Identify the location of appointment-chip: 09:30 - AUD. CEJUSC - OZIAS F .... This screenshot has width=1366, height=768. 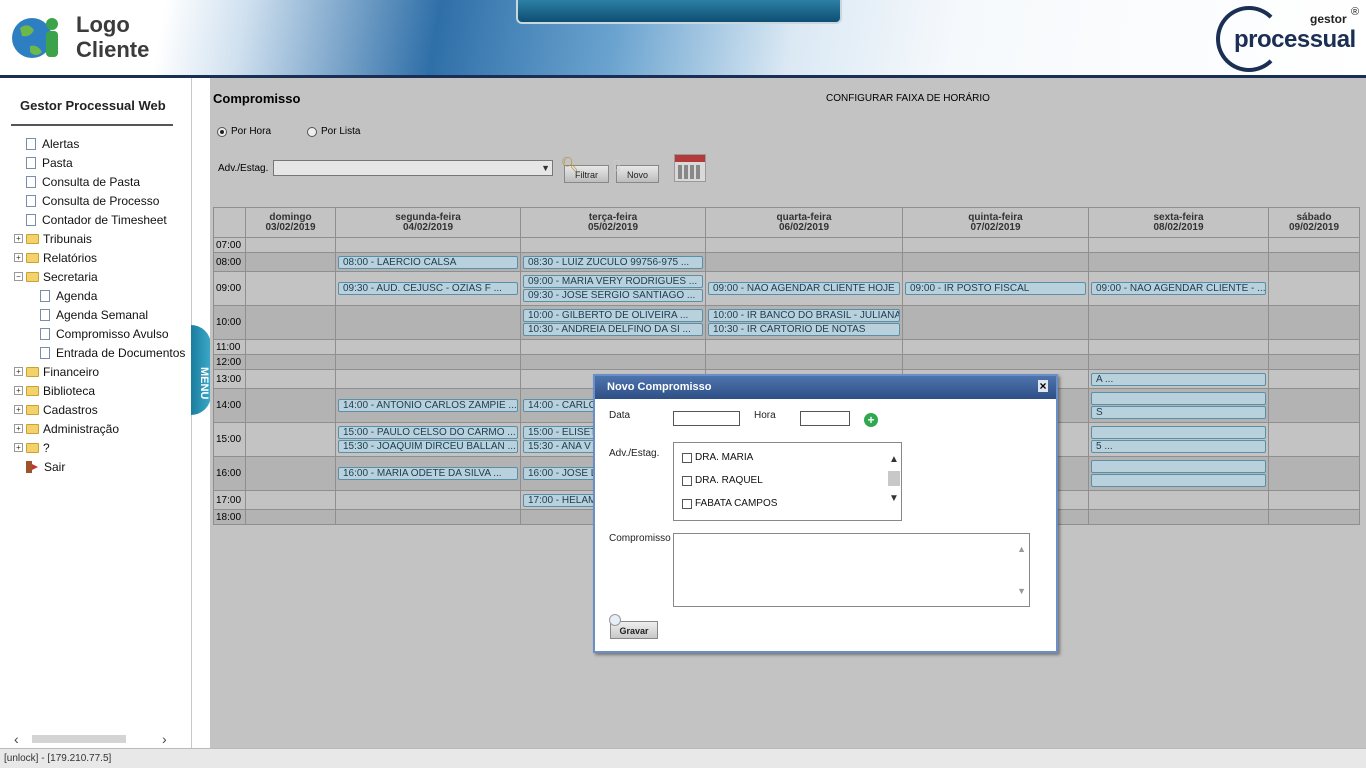
(428, 288).